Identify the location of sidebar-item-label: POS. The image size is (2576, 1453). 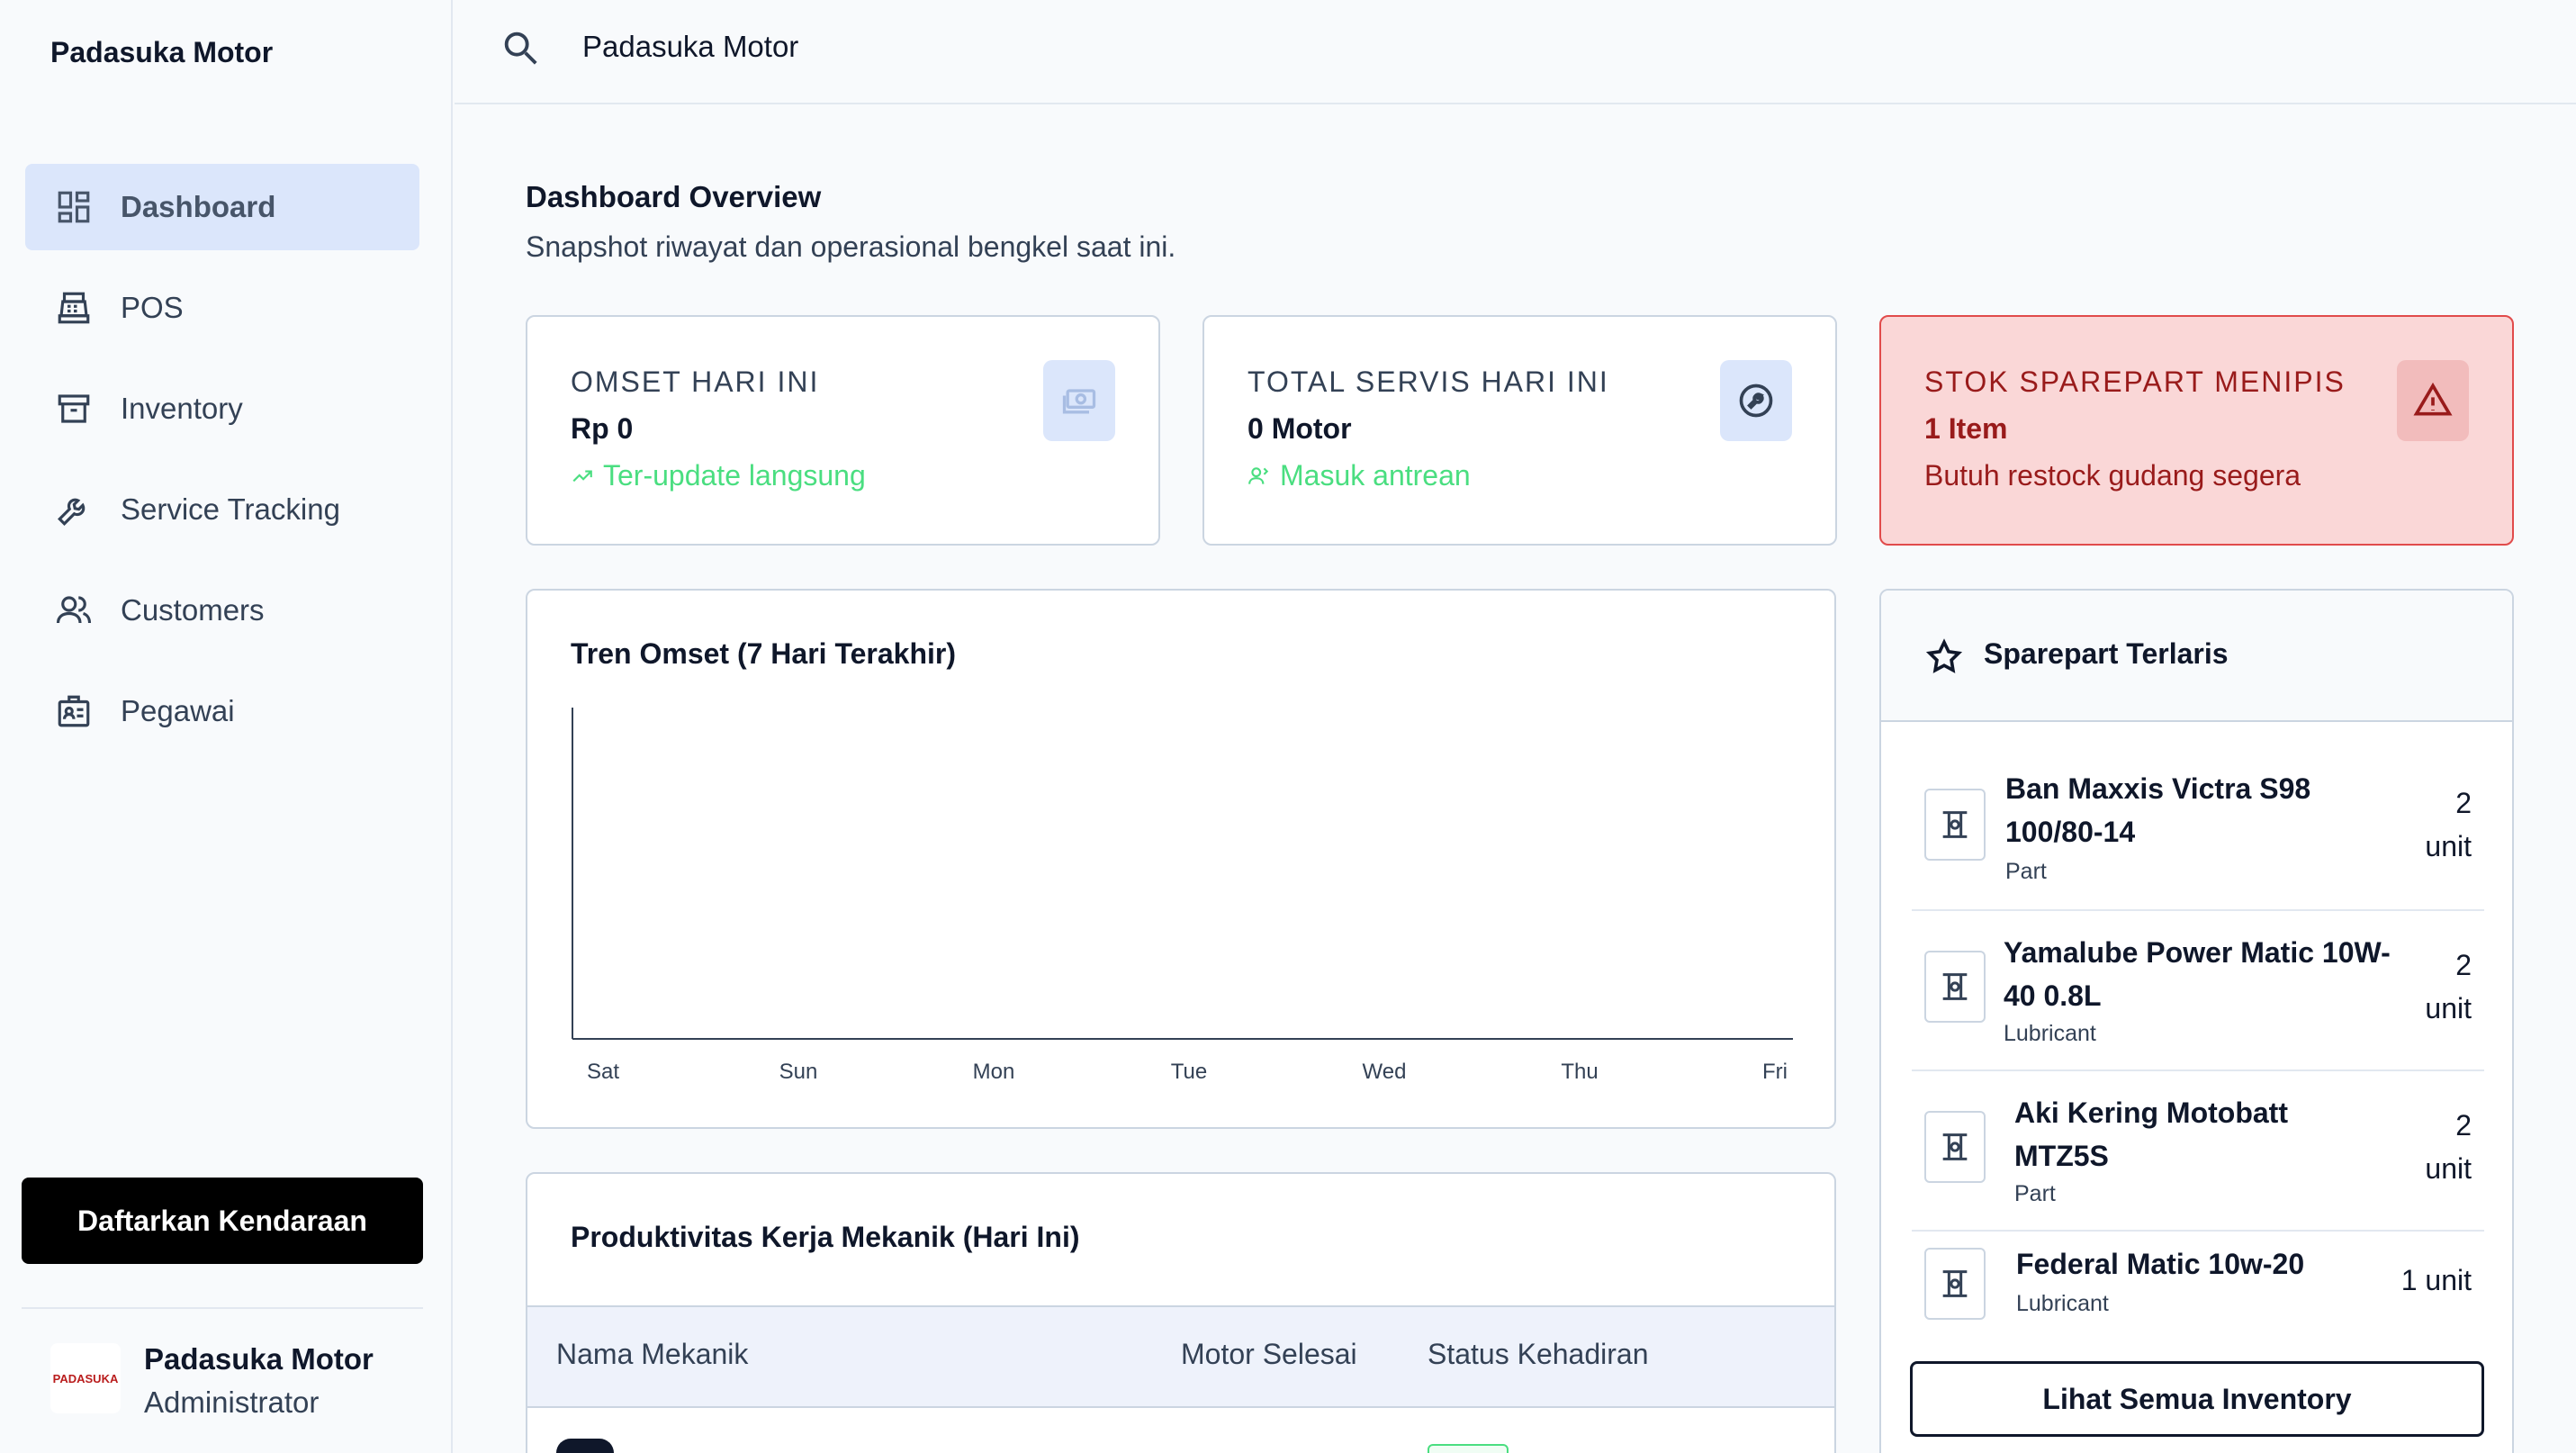
(152, 308).